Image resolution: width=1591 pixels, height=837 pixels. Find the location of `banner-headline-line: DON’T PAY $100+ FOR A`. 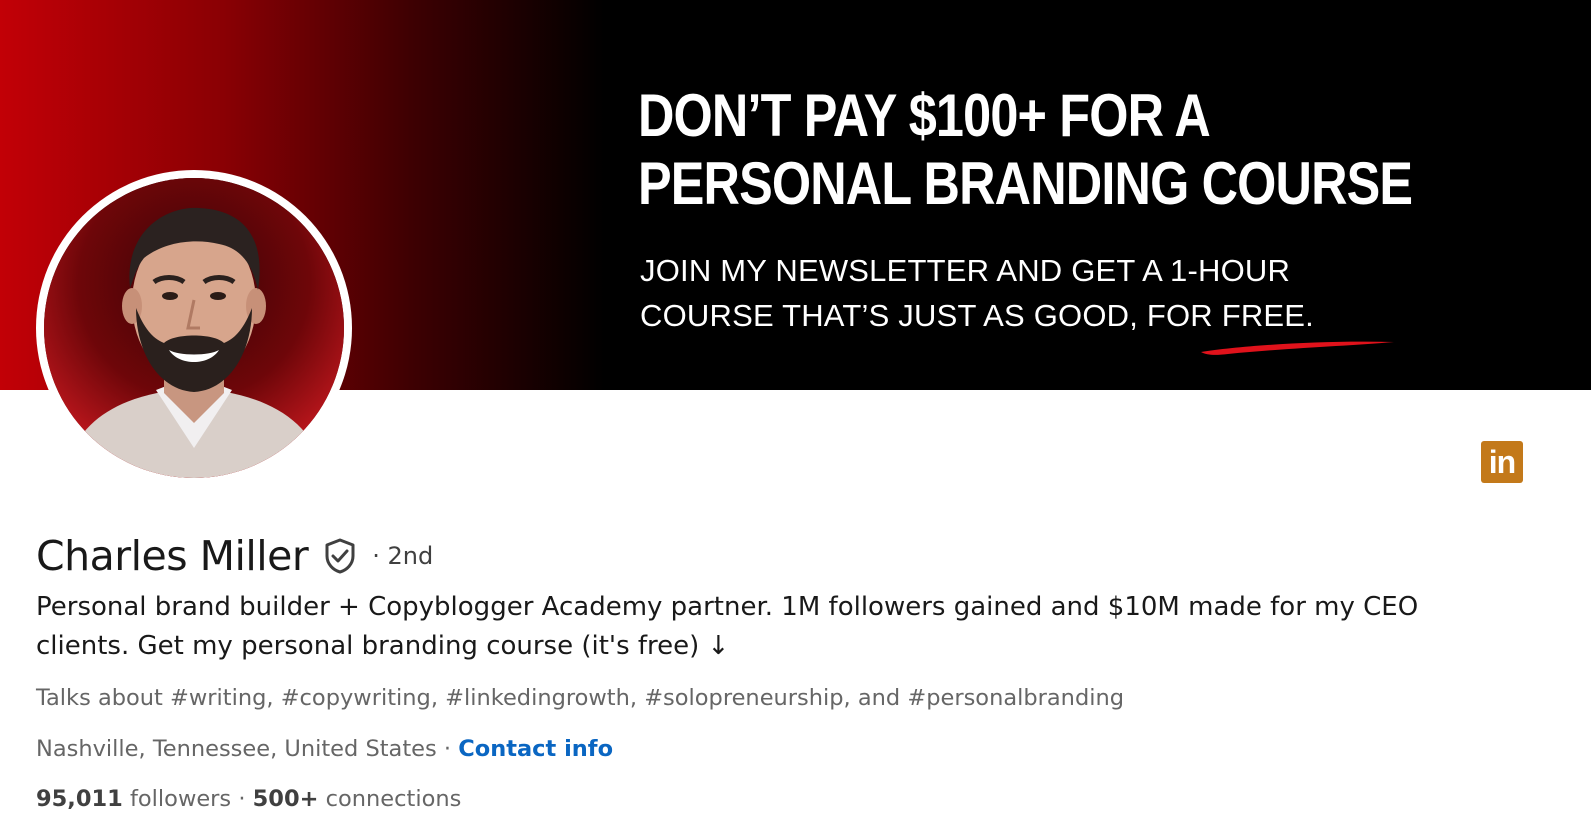

banner-headline-line: DON’T PAY $100+ FOR A is located at coordinates (924, 115).